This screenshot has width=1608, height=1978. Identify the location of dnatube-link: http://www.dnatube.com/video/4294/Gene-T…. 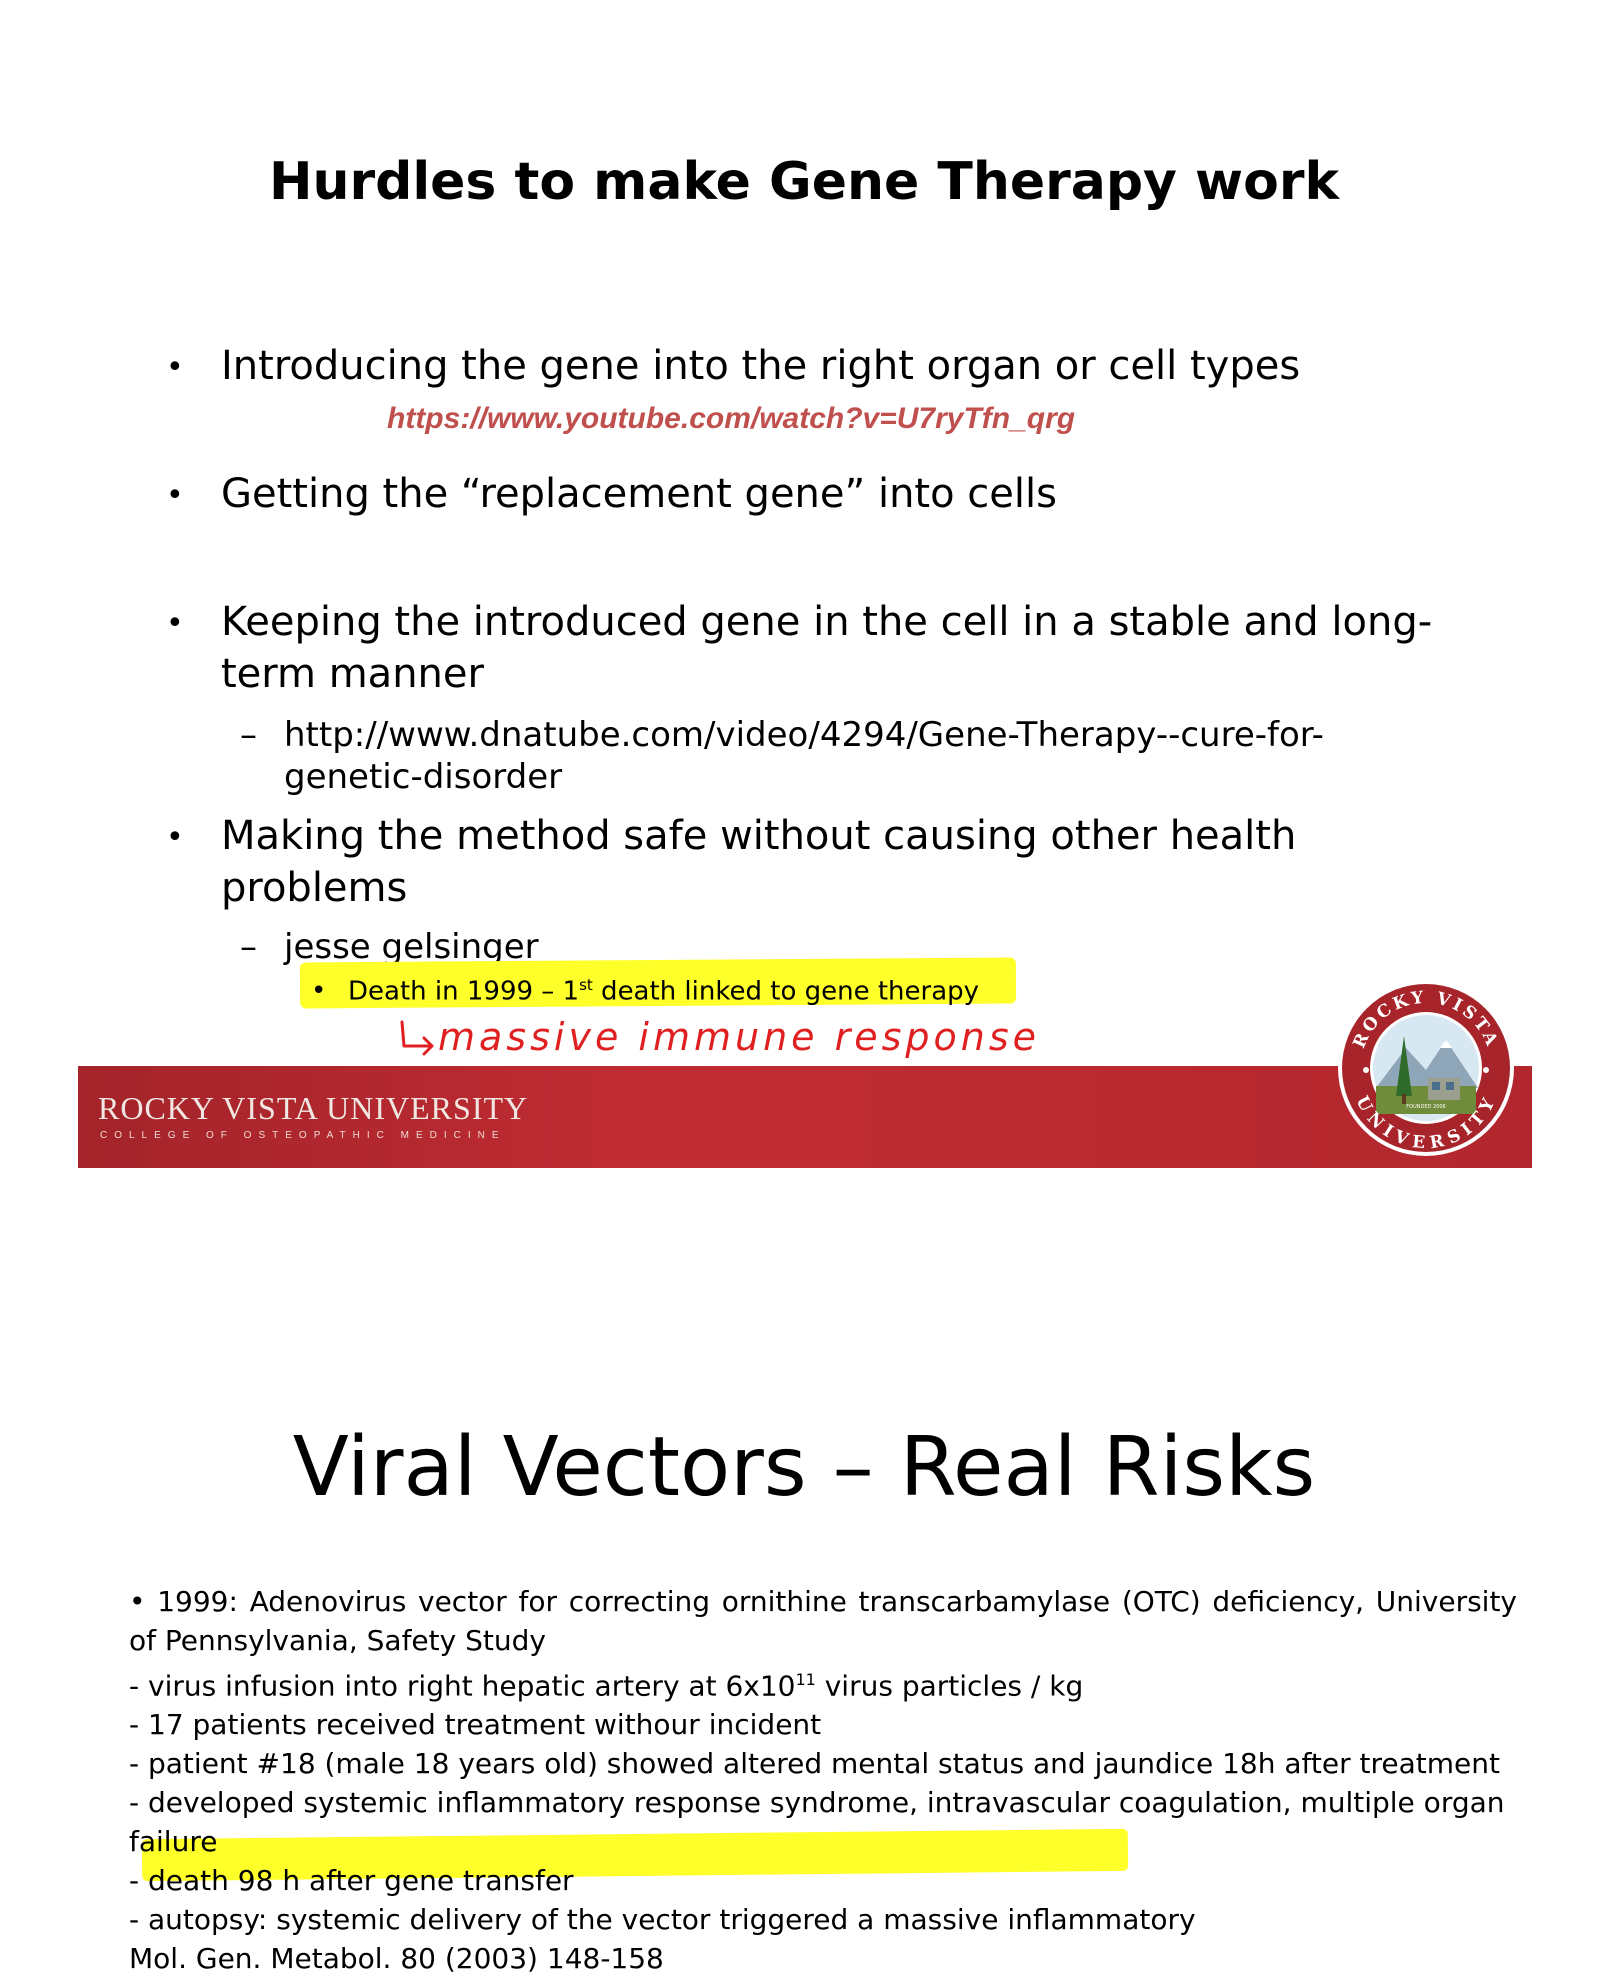
(804, 735).